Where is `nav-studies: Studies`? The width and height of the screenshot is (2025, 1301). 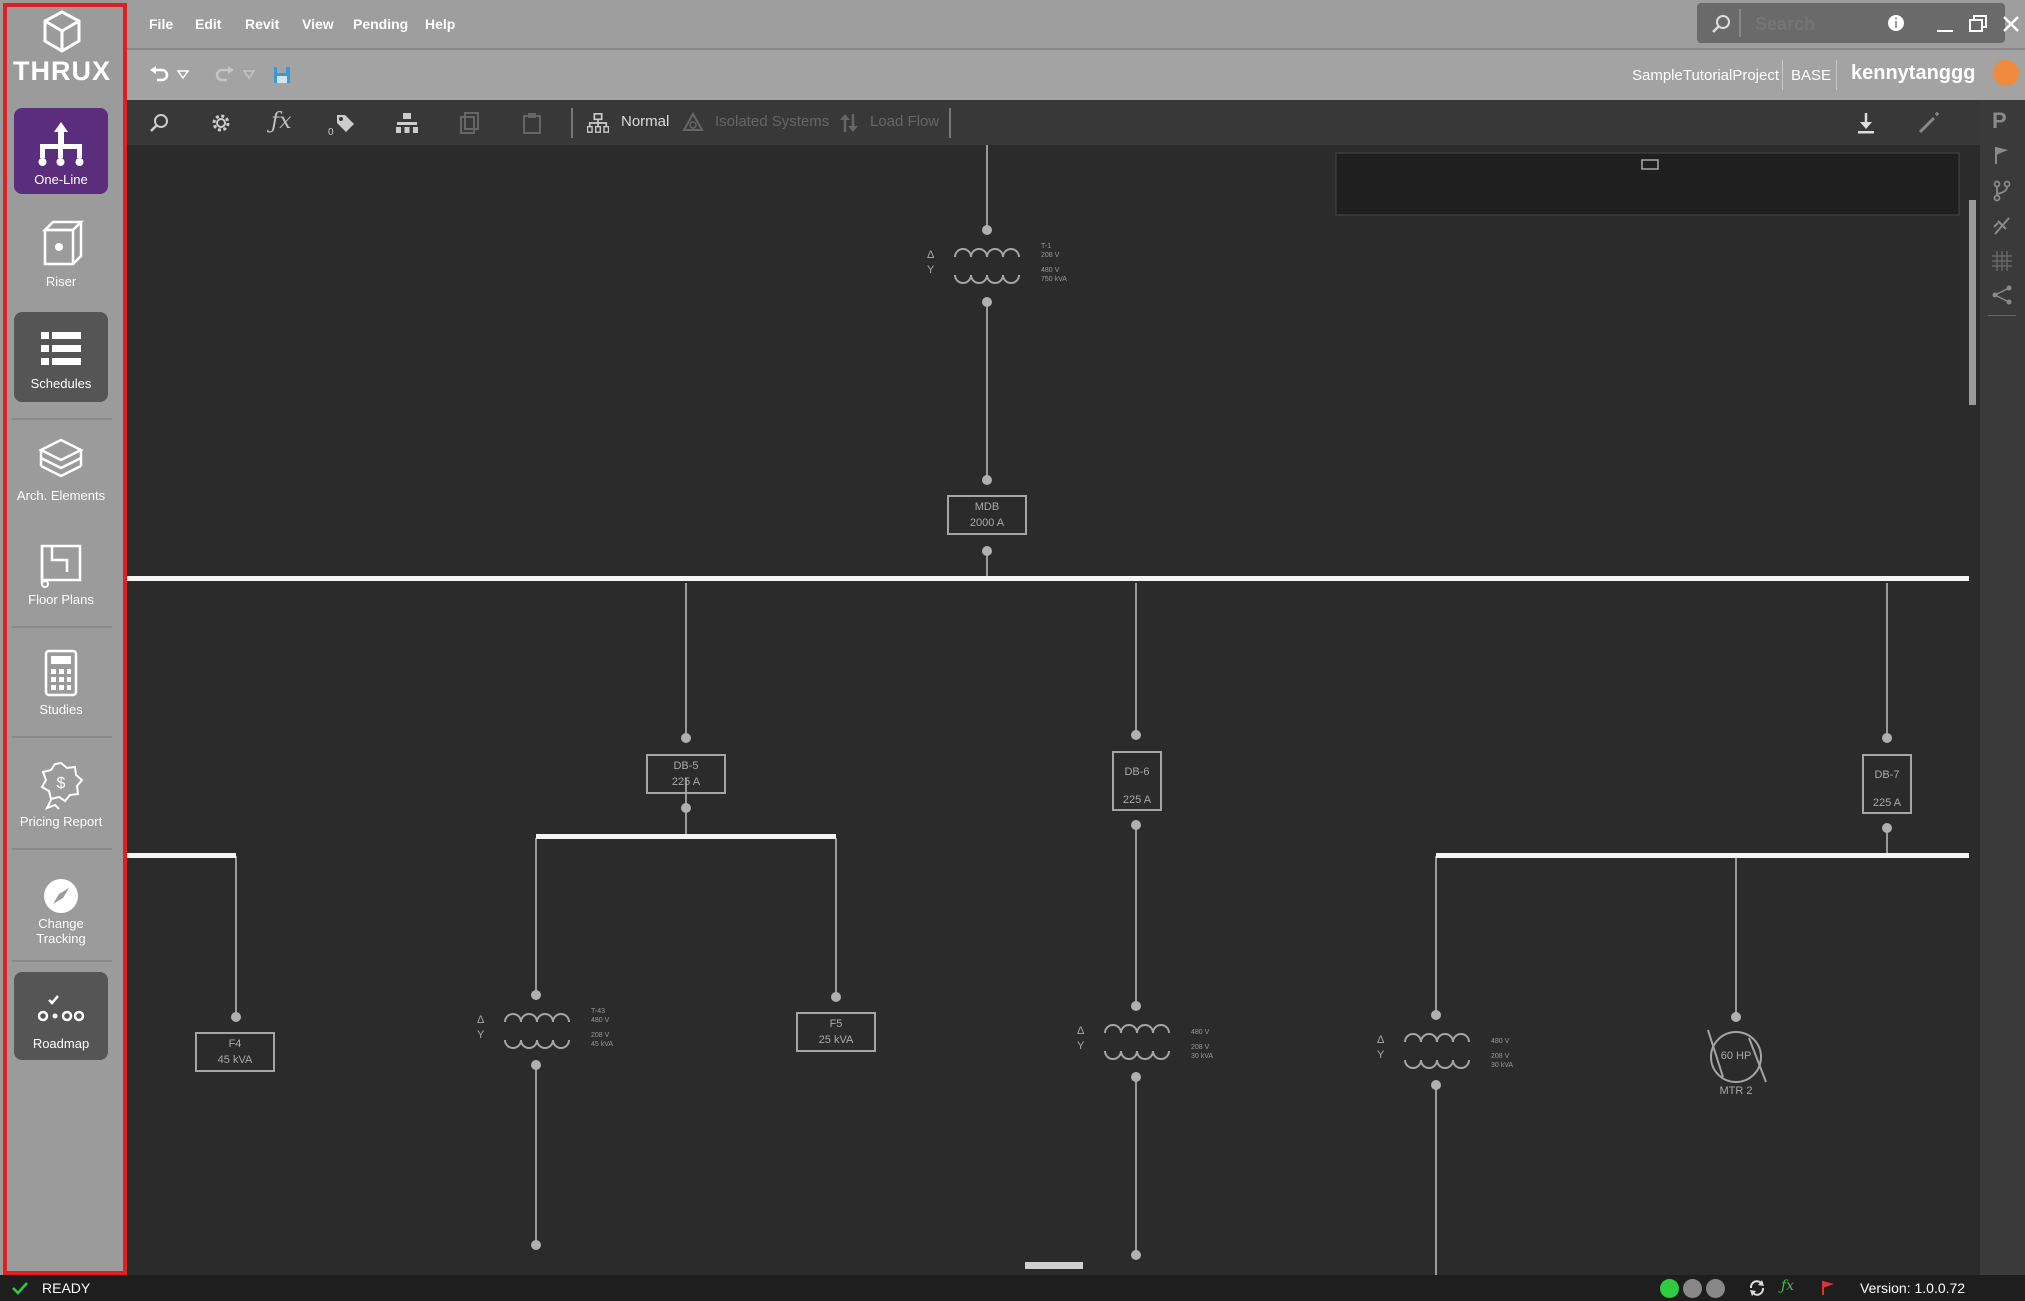 nav-studies: Studies is located at coordinates (61, 688).